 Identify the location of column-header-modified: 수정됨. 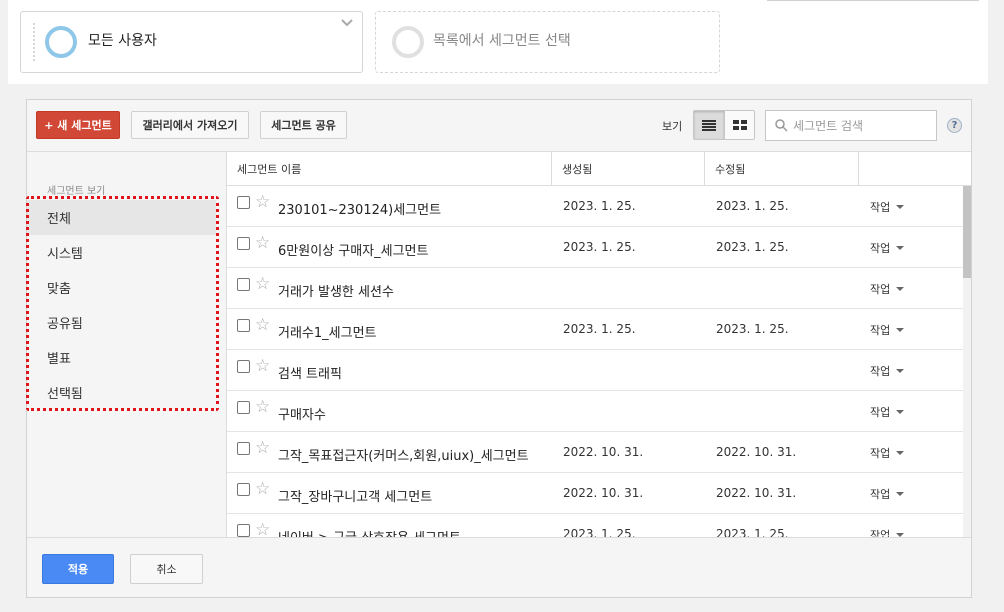
(782, 168).